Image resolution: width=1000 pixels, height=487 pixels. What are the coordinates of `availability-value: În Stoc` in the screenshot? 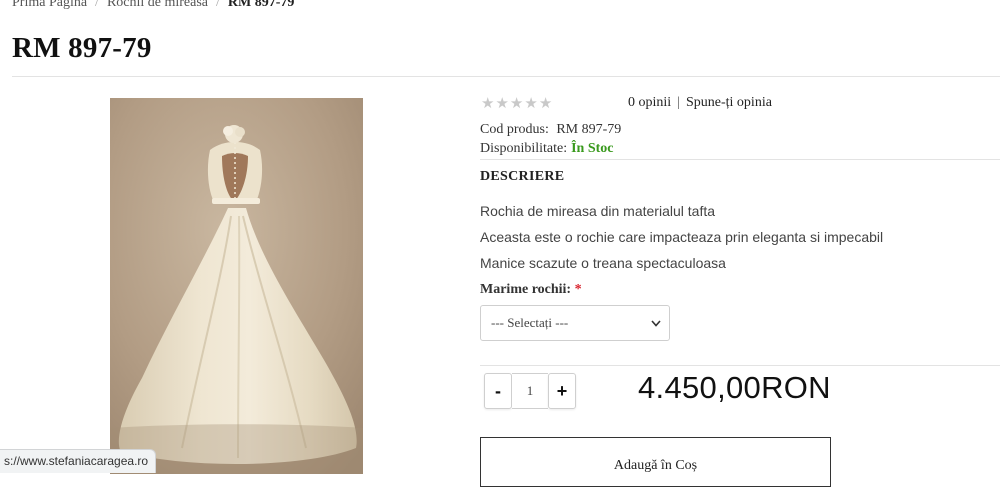 It's located at (592, 148).